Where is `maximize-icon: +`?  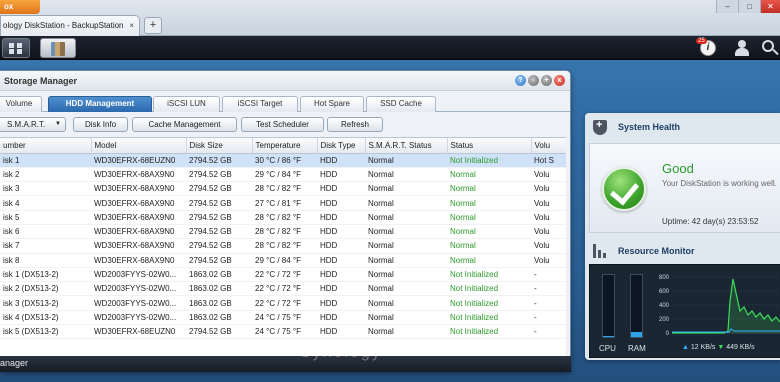 maximize-icon: + is located at coordinates (546, 80).